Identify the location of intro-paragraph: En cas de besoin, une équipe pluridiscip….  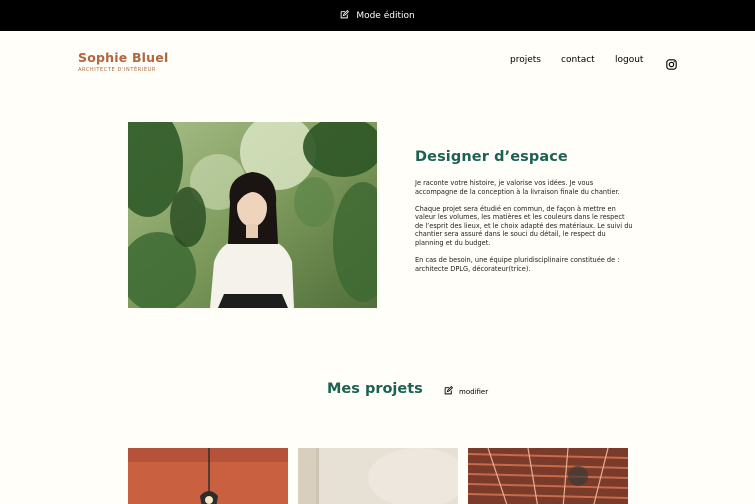
(517, 264).